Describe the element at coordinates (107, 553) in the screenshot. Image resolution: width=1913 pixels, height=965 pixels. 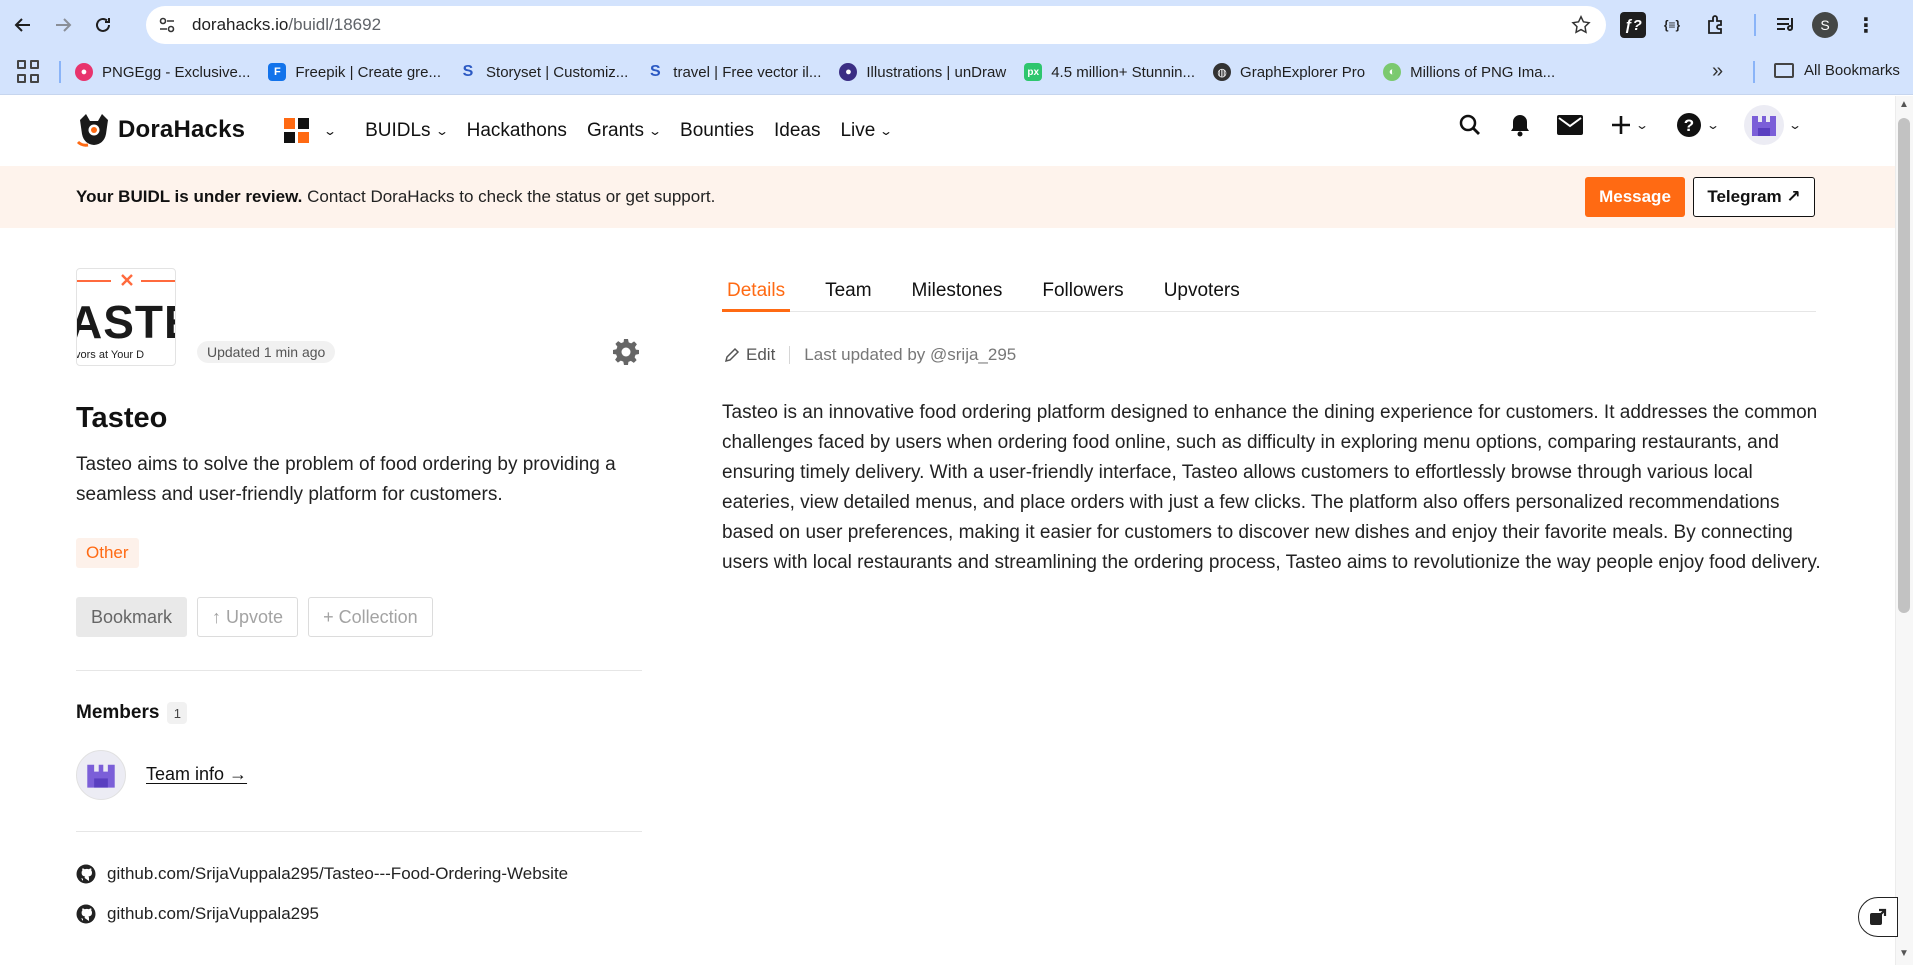
I see `category-tag: Other` at that location.